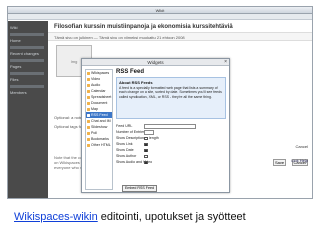  What do you see at coordinates (225, 62) in the screenshot?
I see `close-icon: ×` at bounding box center [225, 62].